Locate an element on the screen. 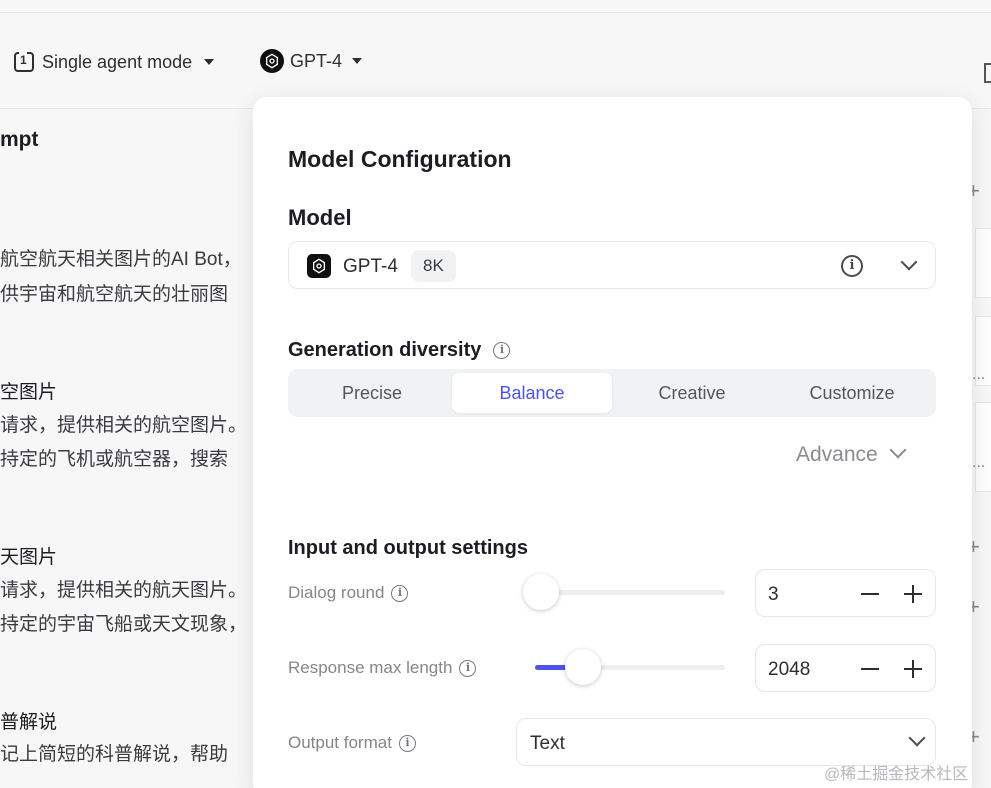 Image resolution: width=991 pixels, height=788 pixels. prompt-line: 请求，提供相关的航空图片。 is located at coordinates (124, 425).